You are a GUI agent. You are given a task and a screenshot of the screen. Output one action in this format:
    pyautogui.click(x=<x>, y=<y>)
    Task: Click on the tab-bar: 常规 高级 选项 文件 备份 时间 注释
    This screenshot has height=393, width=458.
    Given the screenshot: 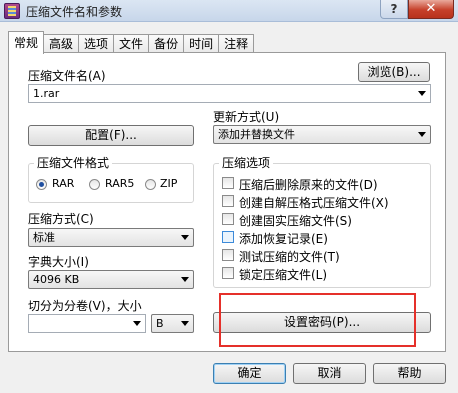 What is the action you would take?
    pyautogui.click(x=131, y=42)
    